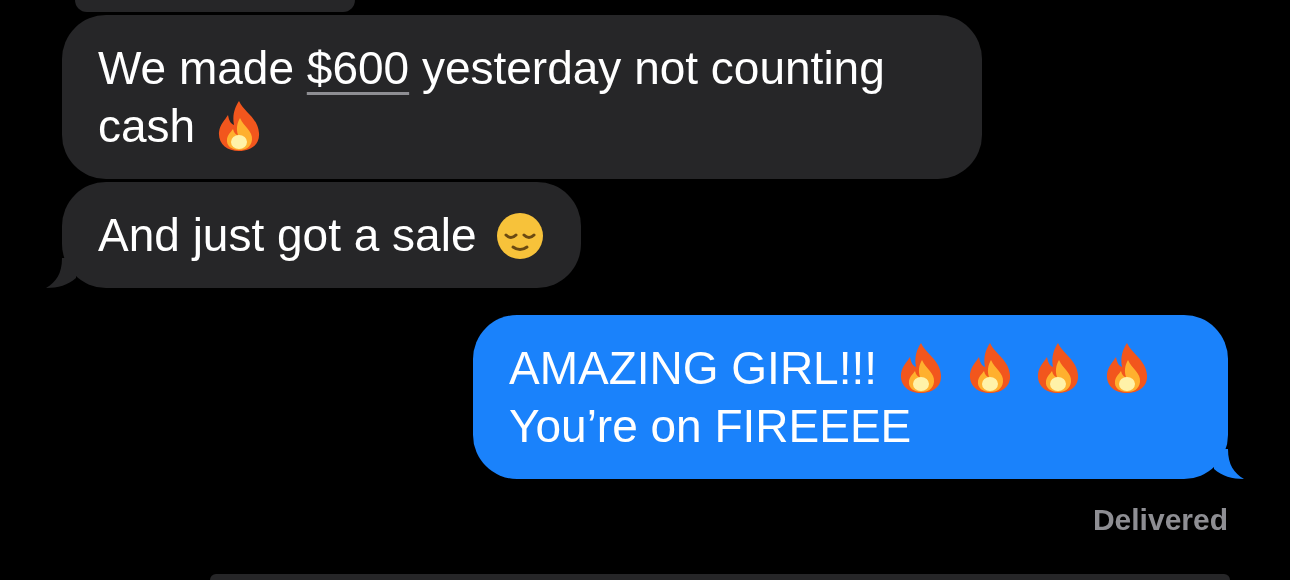  What do you see at coordinates (287, 235) in the screenshot?
I see `message-text: And just got a sale` at bounding box center [287, 235].